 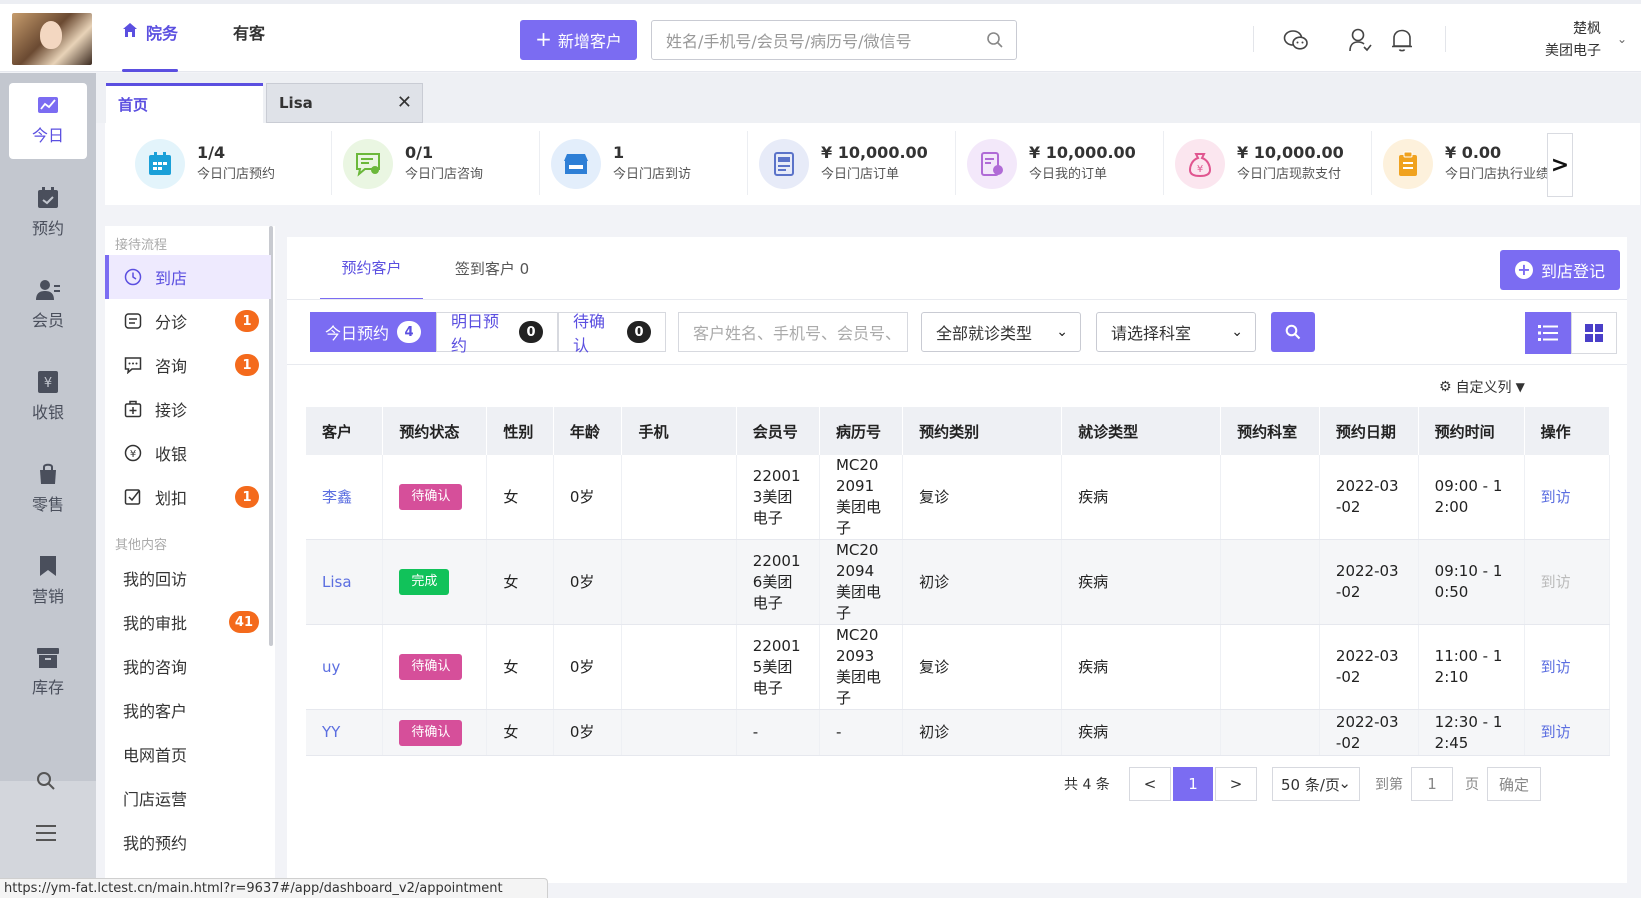 I want to click on user-avatar, so click(x=52, y=39).